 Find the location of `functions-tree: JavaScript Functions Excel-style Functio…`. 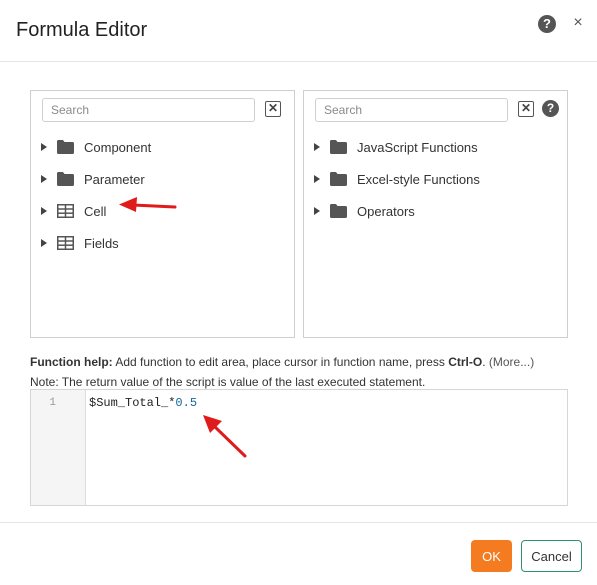

functions-tree: JavaScript Functions Excel-style Functio… is located at coordinates (397, 179).